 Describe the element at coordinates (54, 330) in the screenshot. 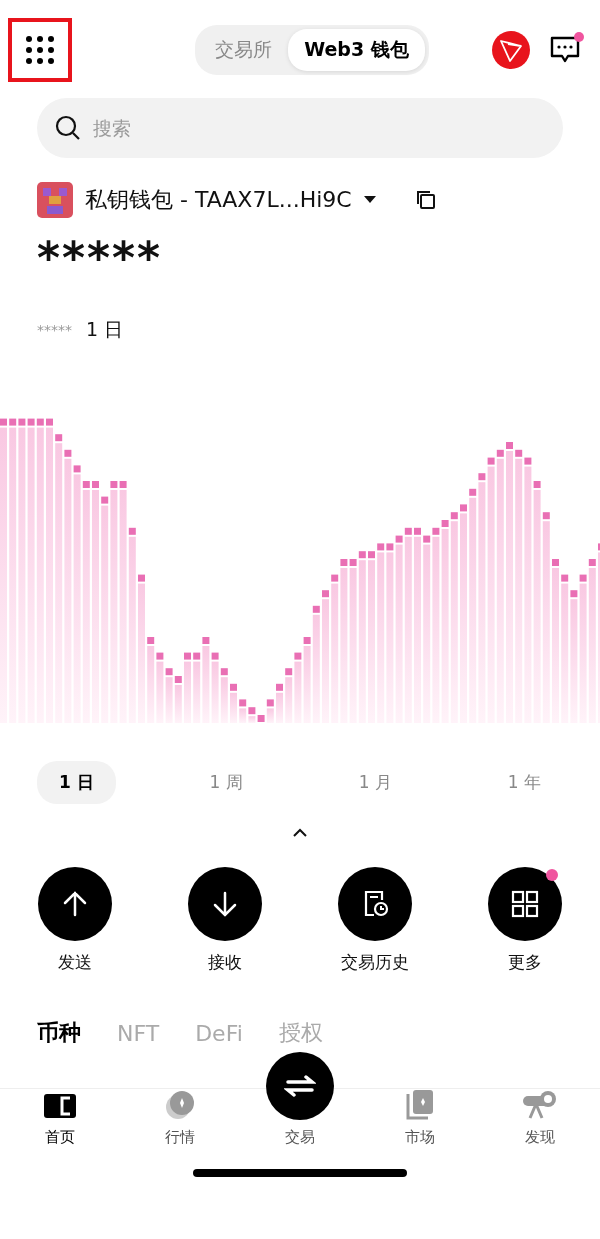

I see `change-amount: *****` at that location.